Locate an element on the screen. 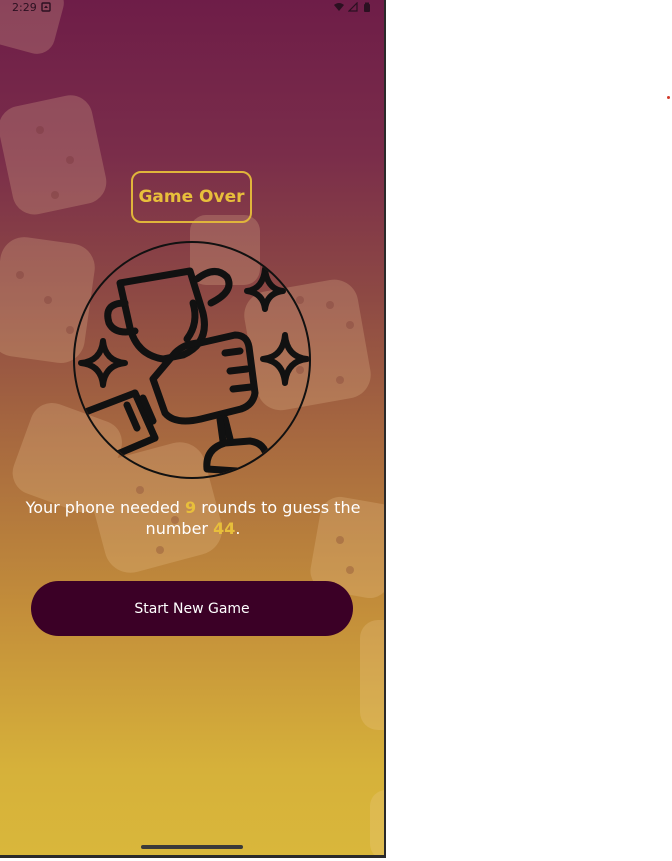 Image resolution: width=672 pixels, height=861 pixels. start-new-game-button: Start New Game is located at coordinates (192, 608).